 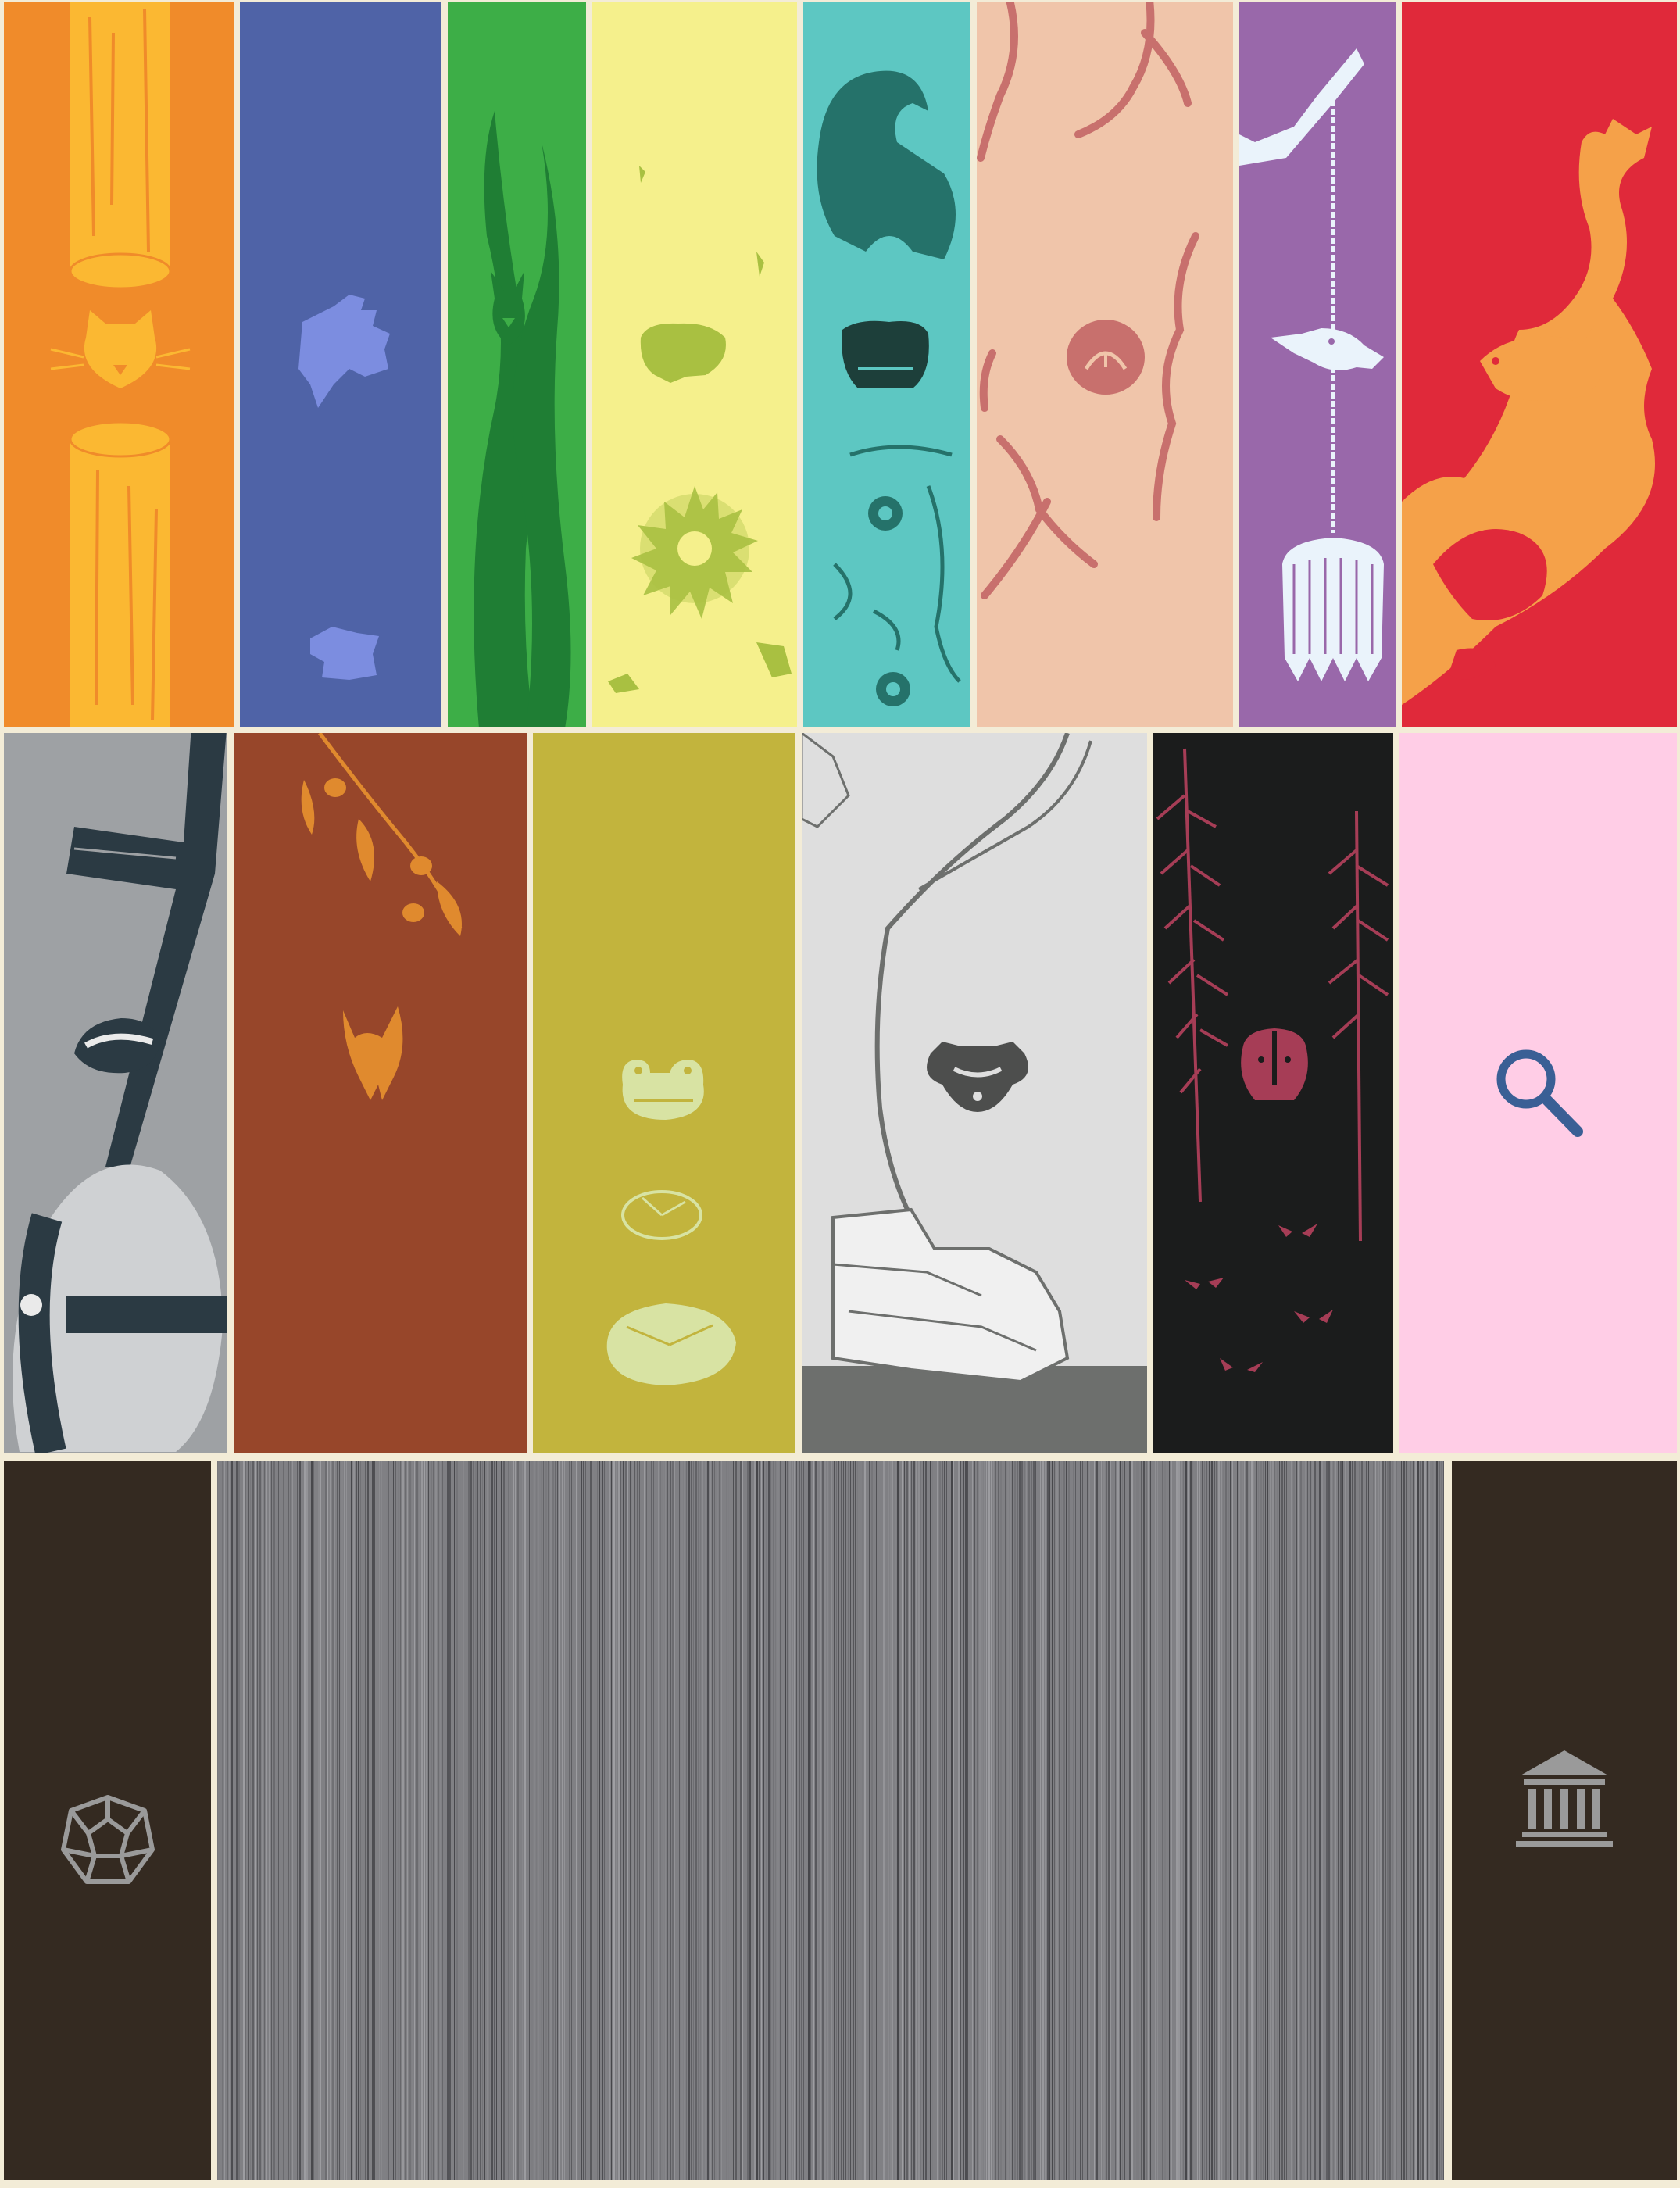 I want to click on book-tile-9: badger-icon, so click(x=115, y=1093).